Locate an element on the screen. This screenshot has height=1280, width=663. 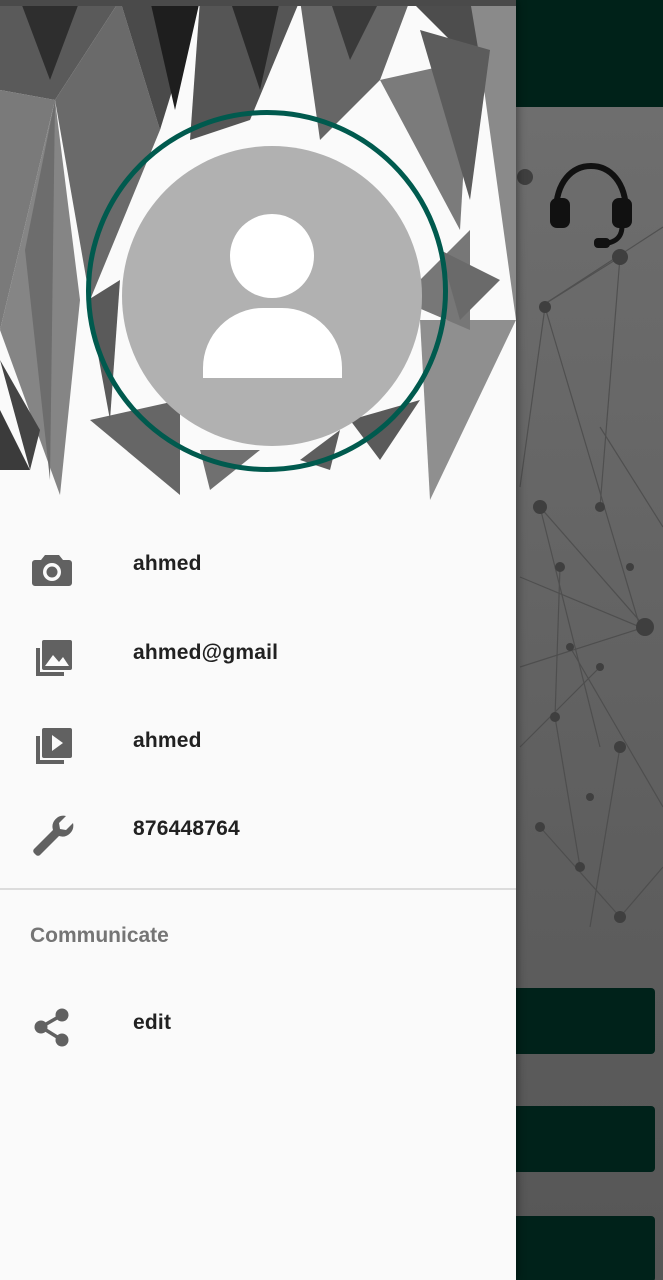
slideshow-icon is located at coordinates (52, 746).